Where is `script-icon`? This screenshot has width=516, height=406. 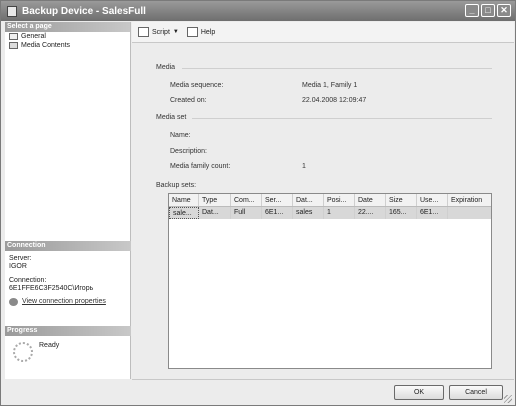
script-icon is located at coordinates (143, 32).